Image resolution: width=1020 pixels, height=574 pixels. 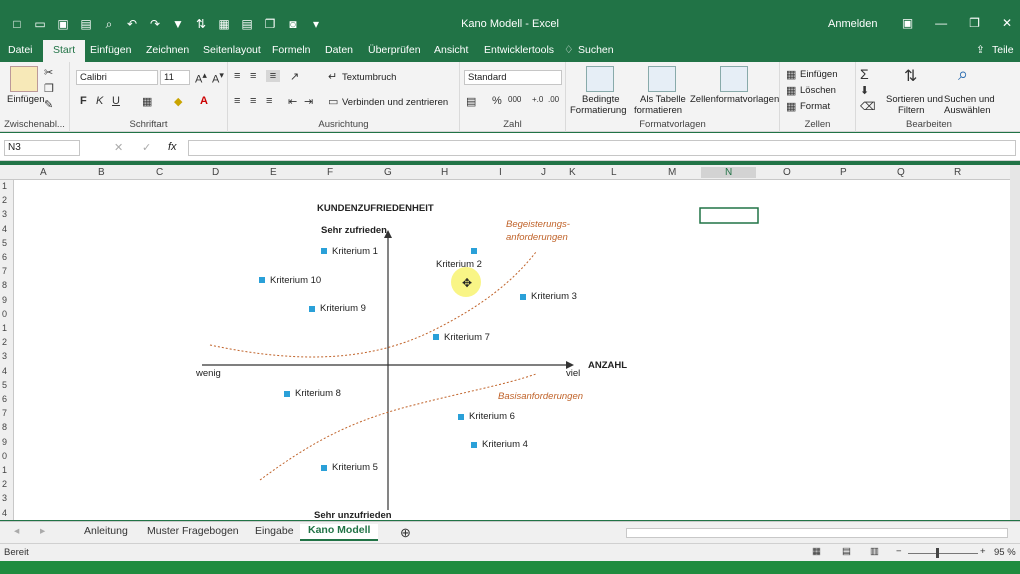 I want to click on signin-link: Anmelden, so click(x=853, y=24).